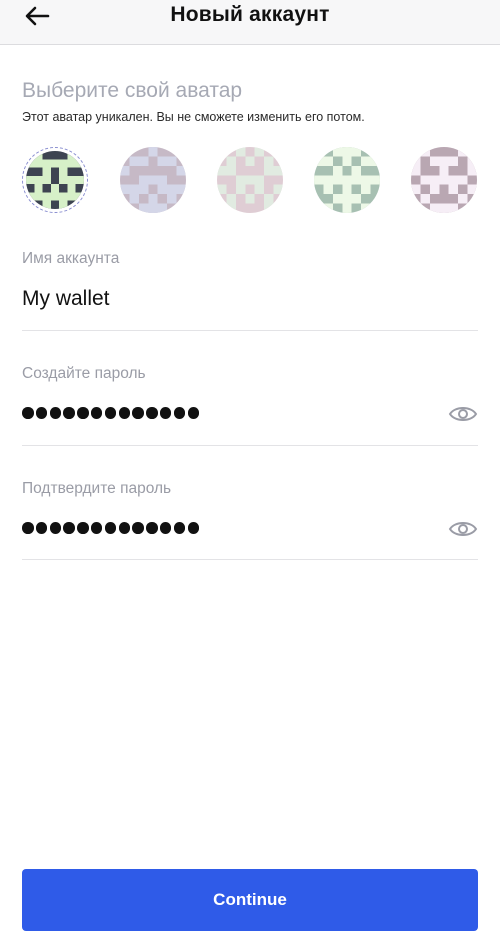  What do you see at coordinates (250, 289) in the screenshot?
I see `account-name-field: Имя аккаунта My wallet` at bounding box center [250, 289].